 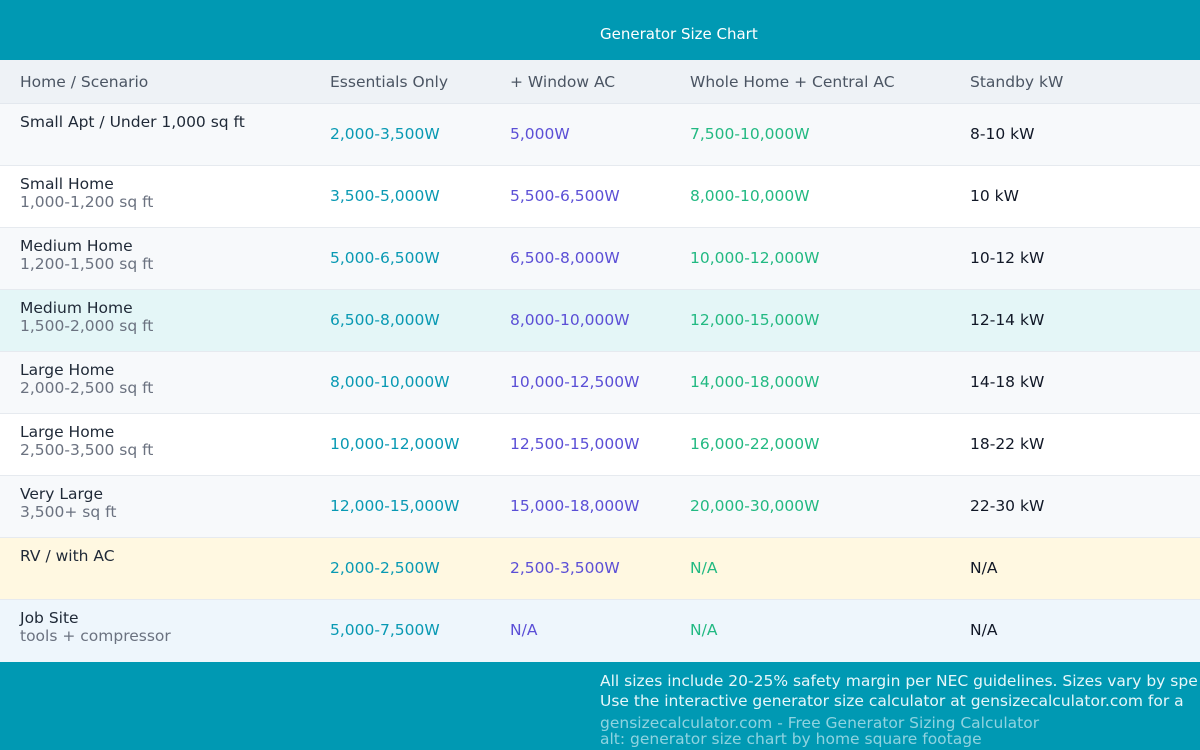 I want to click on scenario-name: Very Large, so click(x=62, y=494).